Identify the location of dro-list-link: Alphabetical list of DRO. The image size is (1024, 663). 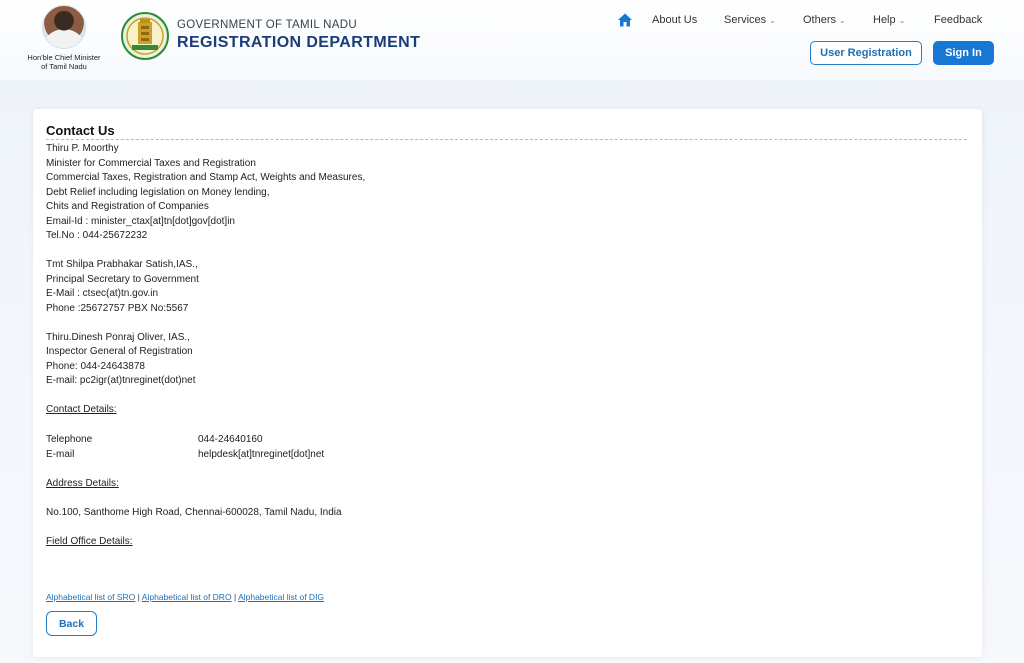
(187, 597).